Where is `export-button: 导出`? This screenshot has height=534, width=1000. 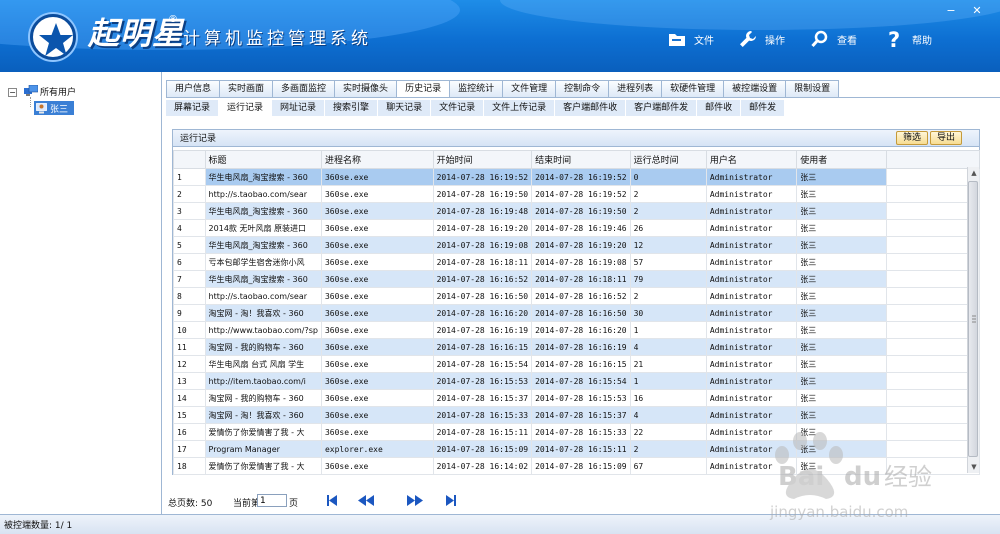 export-button: 导出 is located at coordinates (946, 138).